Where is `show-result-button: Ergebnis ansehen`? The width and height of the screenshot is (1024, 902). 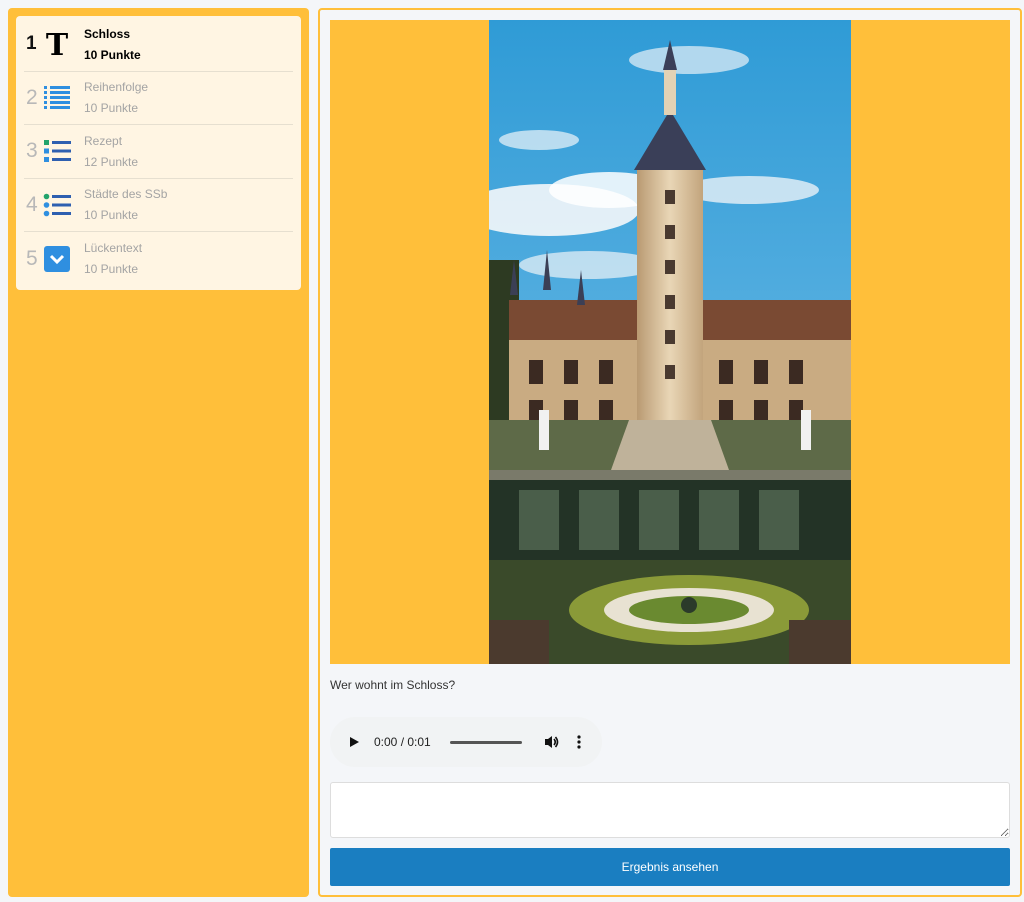 show-result-button: Ergebnis ansehen is located at coordinates (670, 867).